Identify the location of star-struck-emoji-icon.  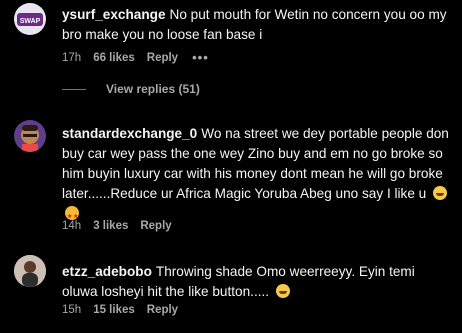
(72, 216).